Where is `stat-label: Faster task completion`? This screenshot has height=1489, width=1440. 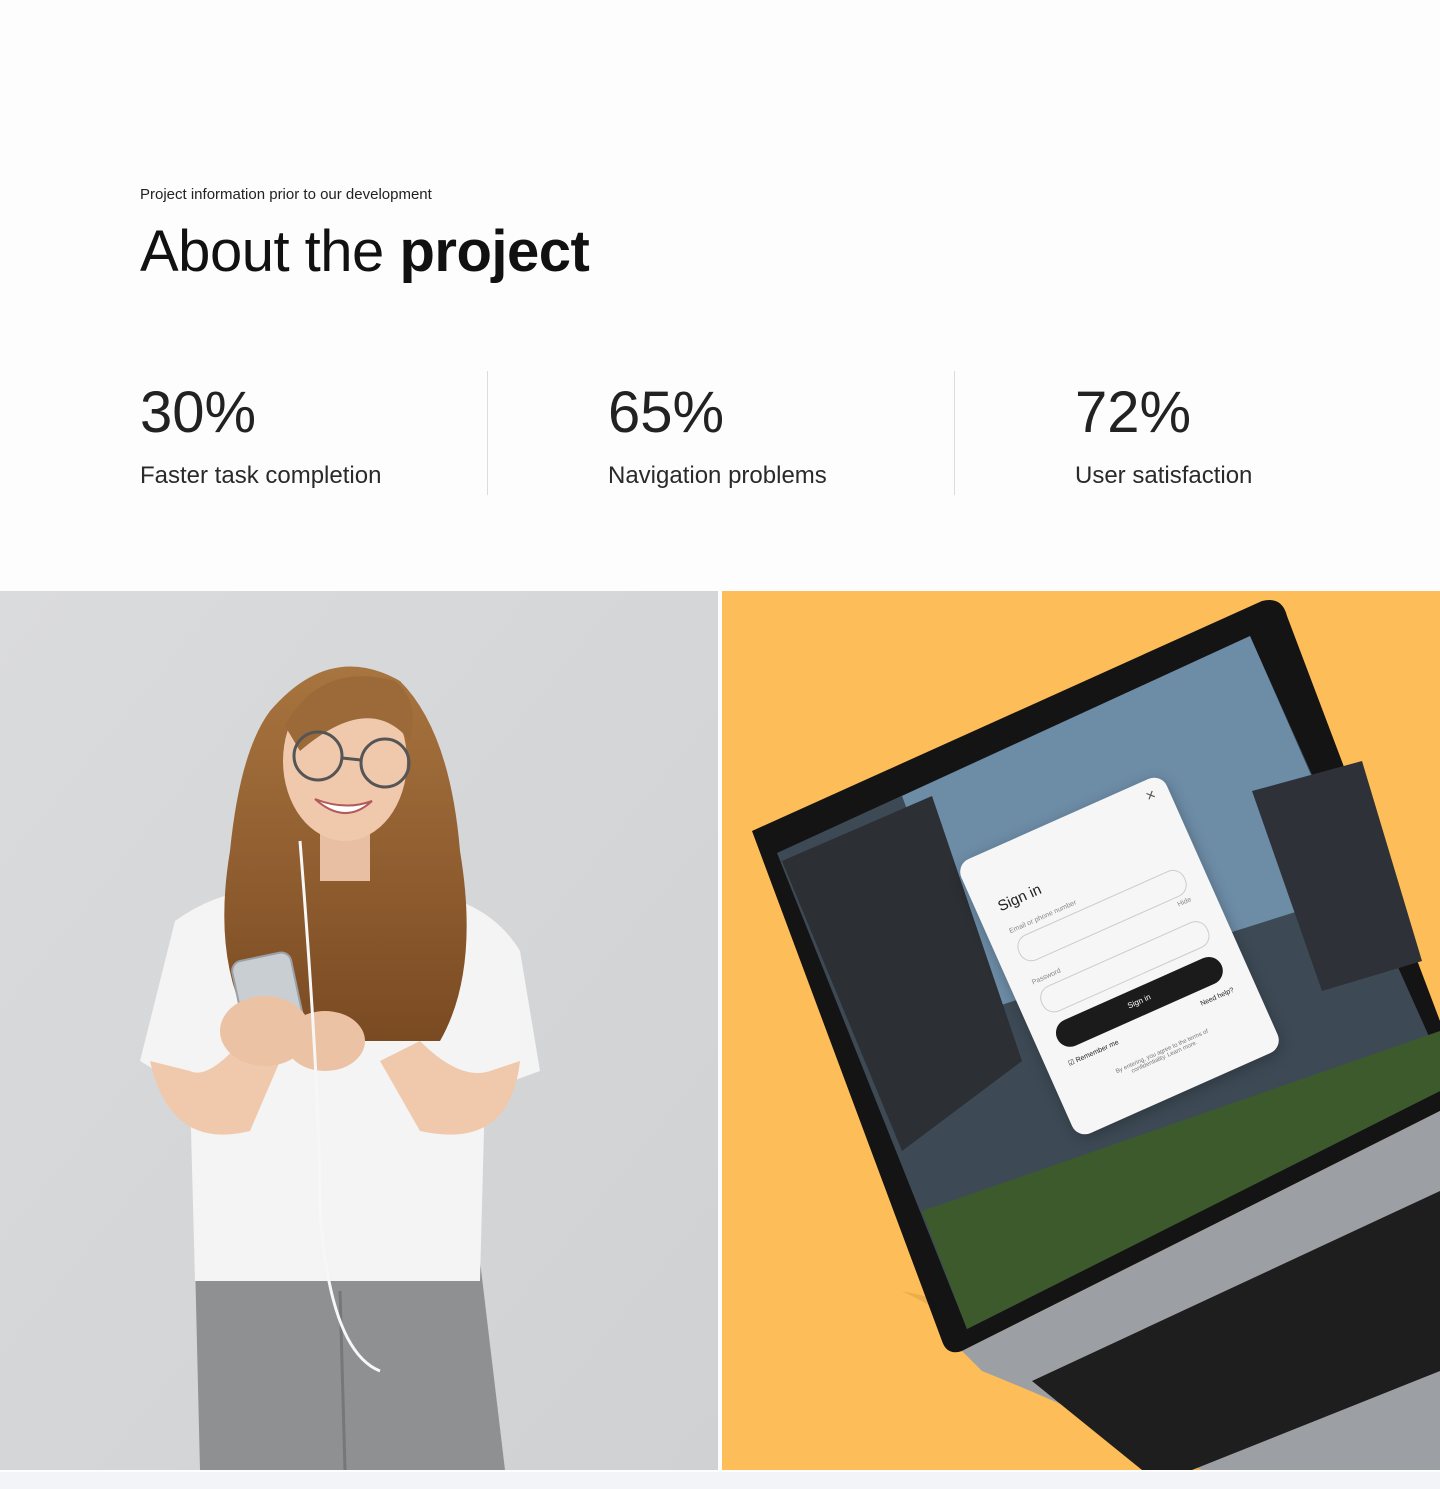 stat-label: Faster task completion is located at coordinates (261, 475).